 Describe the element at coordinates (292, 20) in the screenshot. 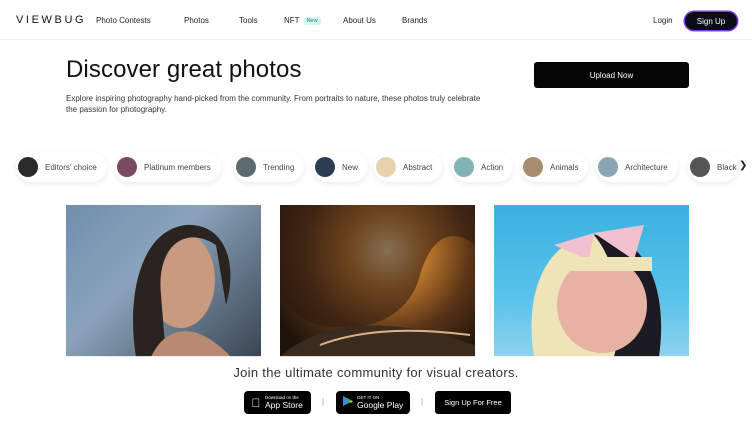

I see `nav-nft-label: NFT` at that location.